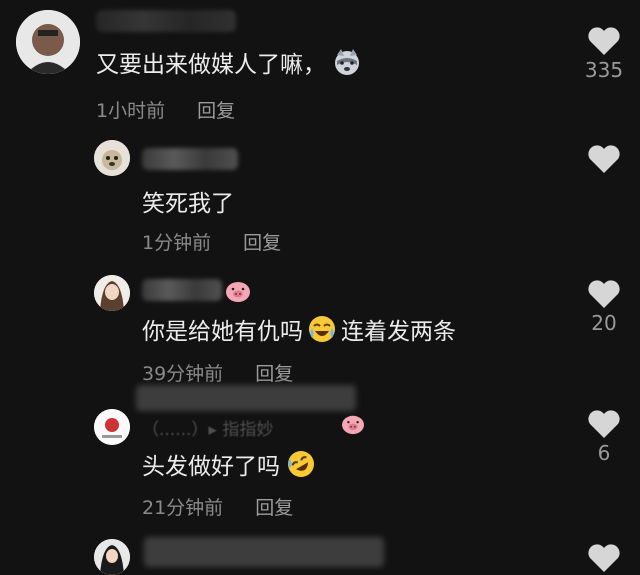 The width and height of the screenshot is (640, 575). I want to click on comment-text: 笑死我了, so click(188, 201).